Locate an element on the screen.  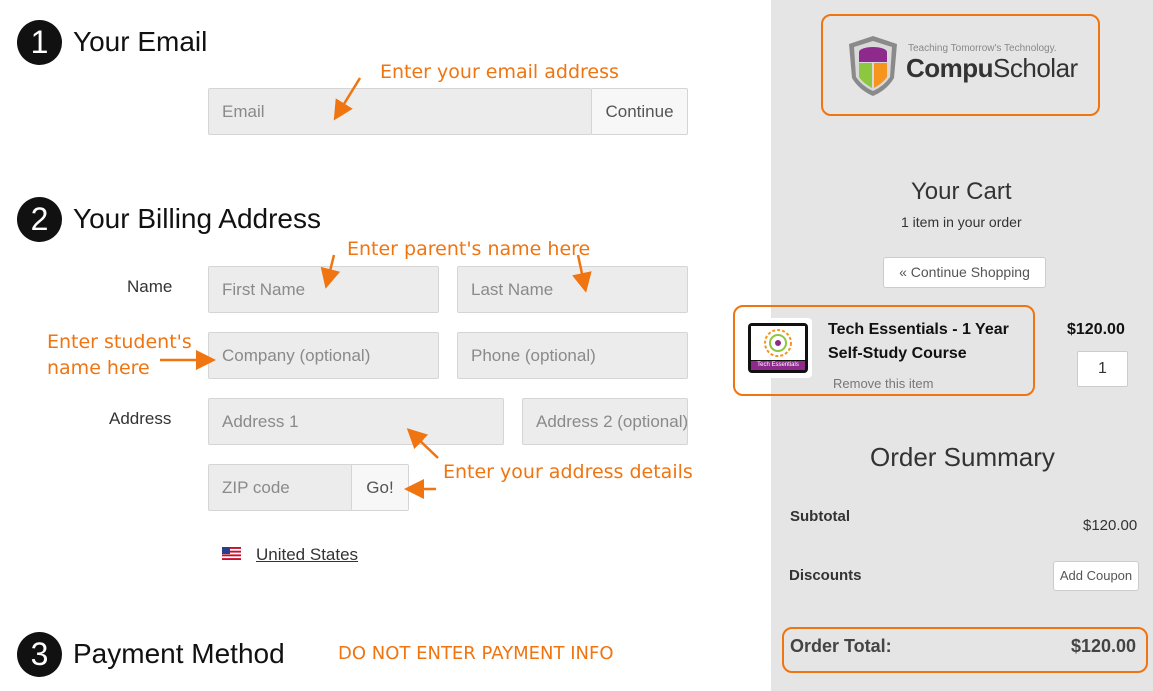
tech-essentials-badge-icon is located at coordinates (778, 343).